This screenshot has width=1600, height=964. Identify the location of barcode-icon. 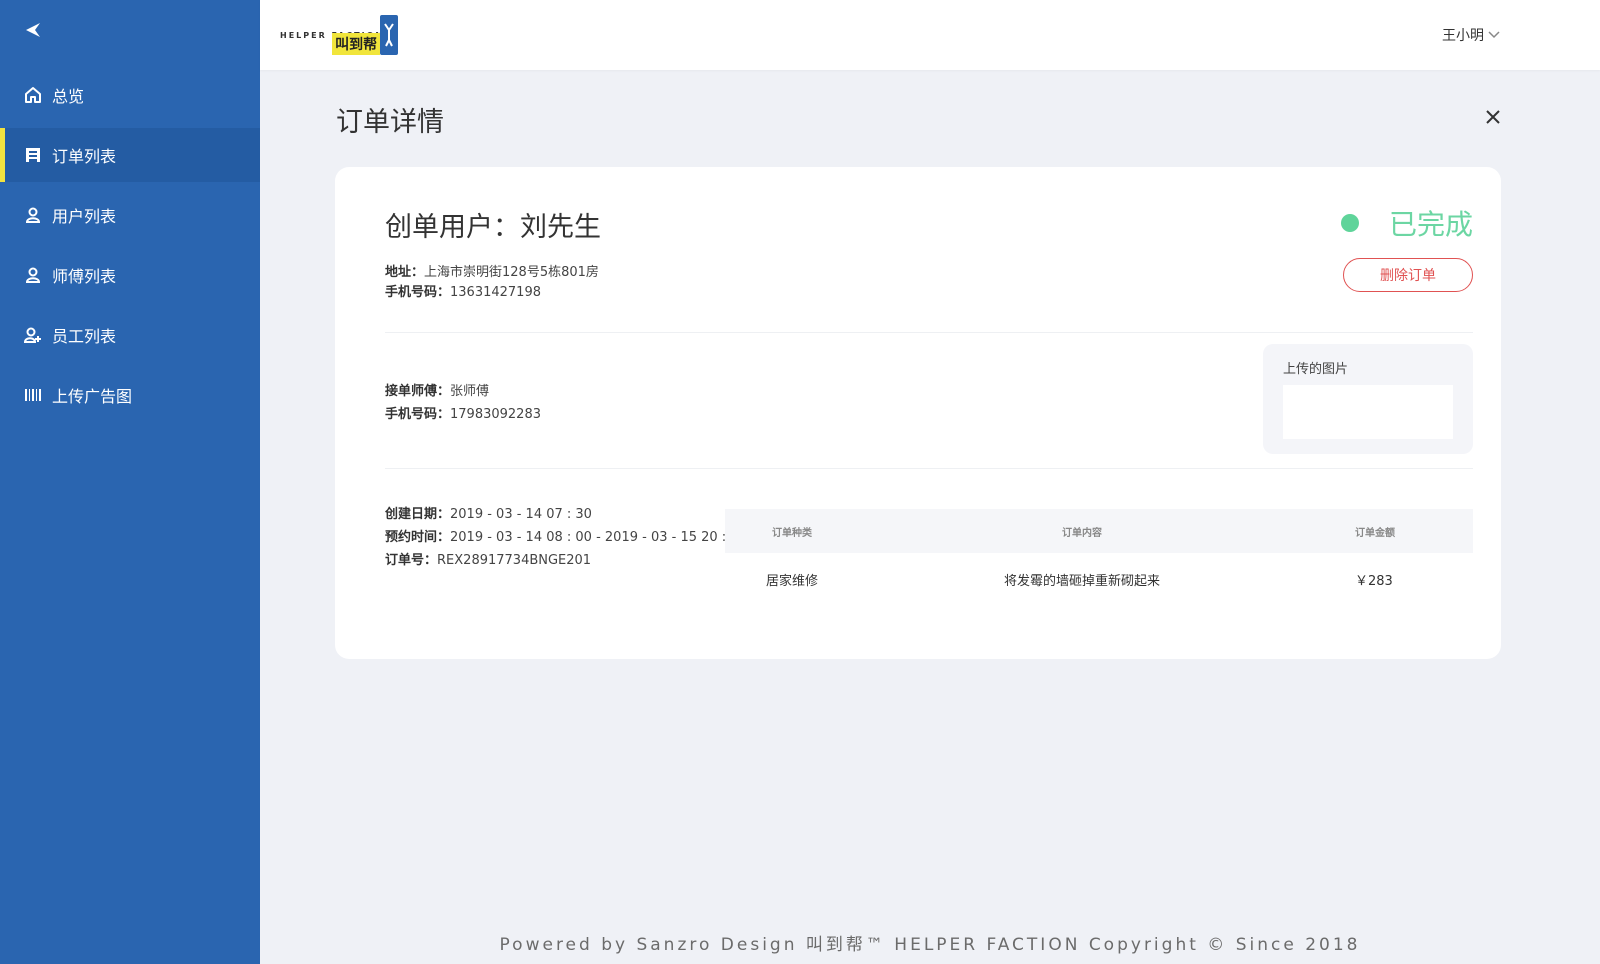
(33, 395).